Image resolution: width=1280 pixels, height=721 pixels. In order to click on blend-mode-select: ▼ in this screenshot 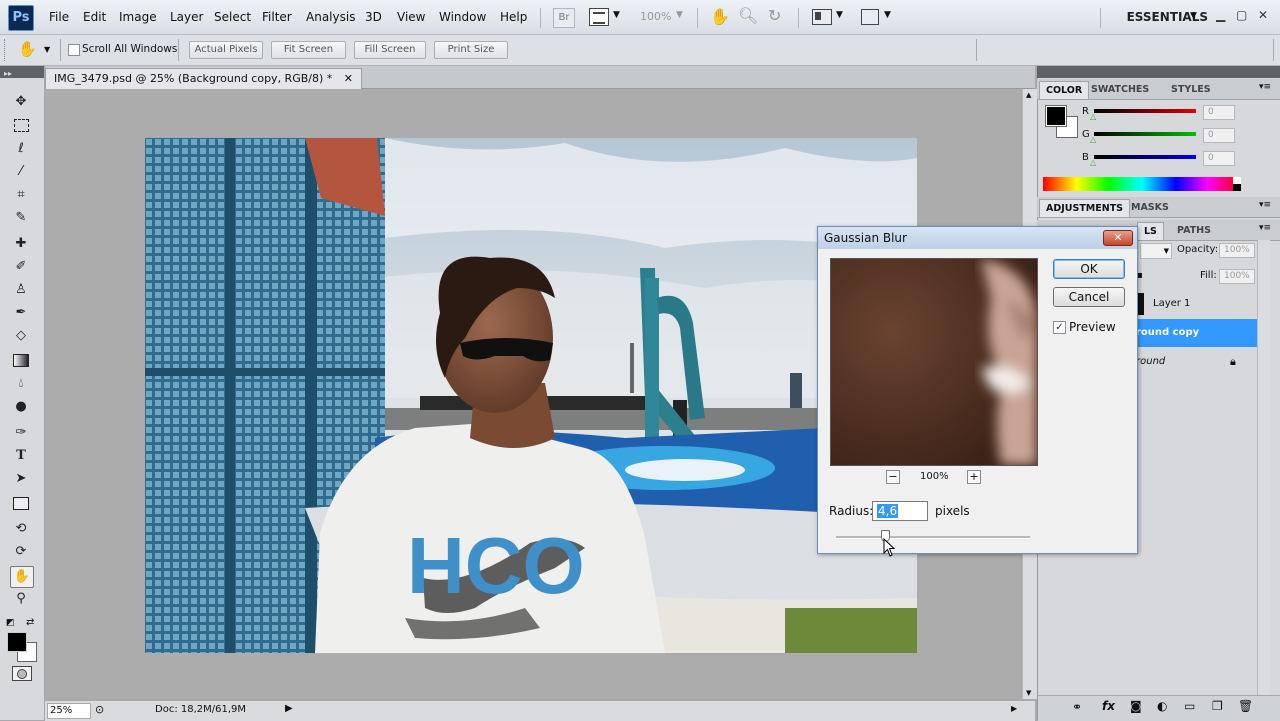, I will do `click(1156, 251)`.